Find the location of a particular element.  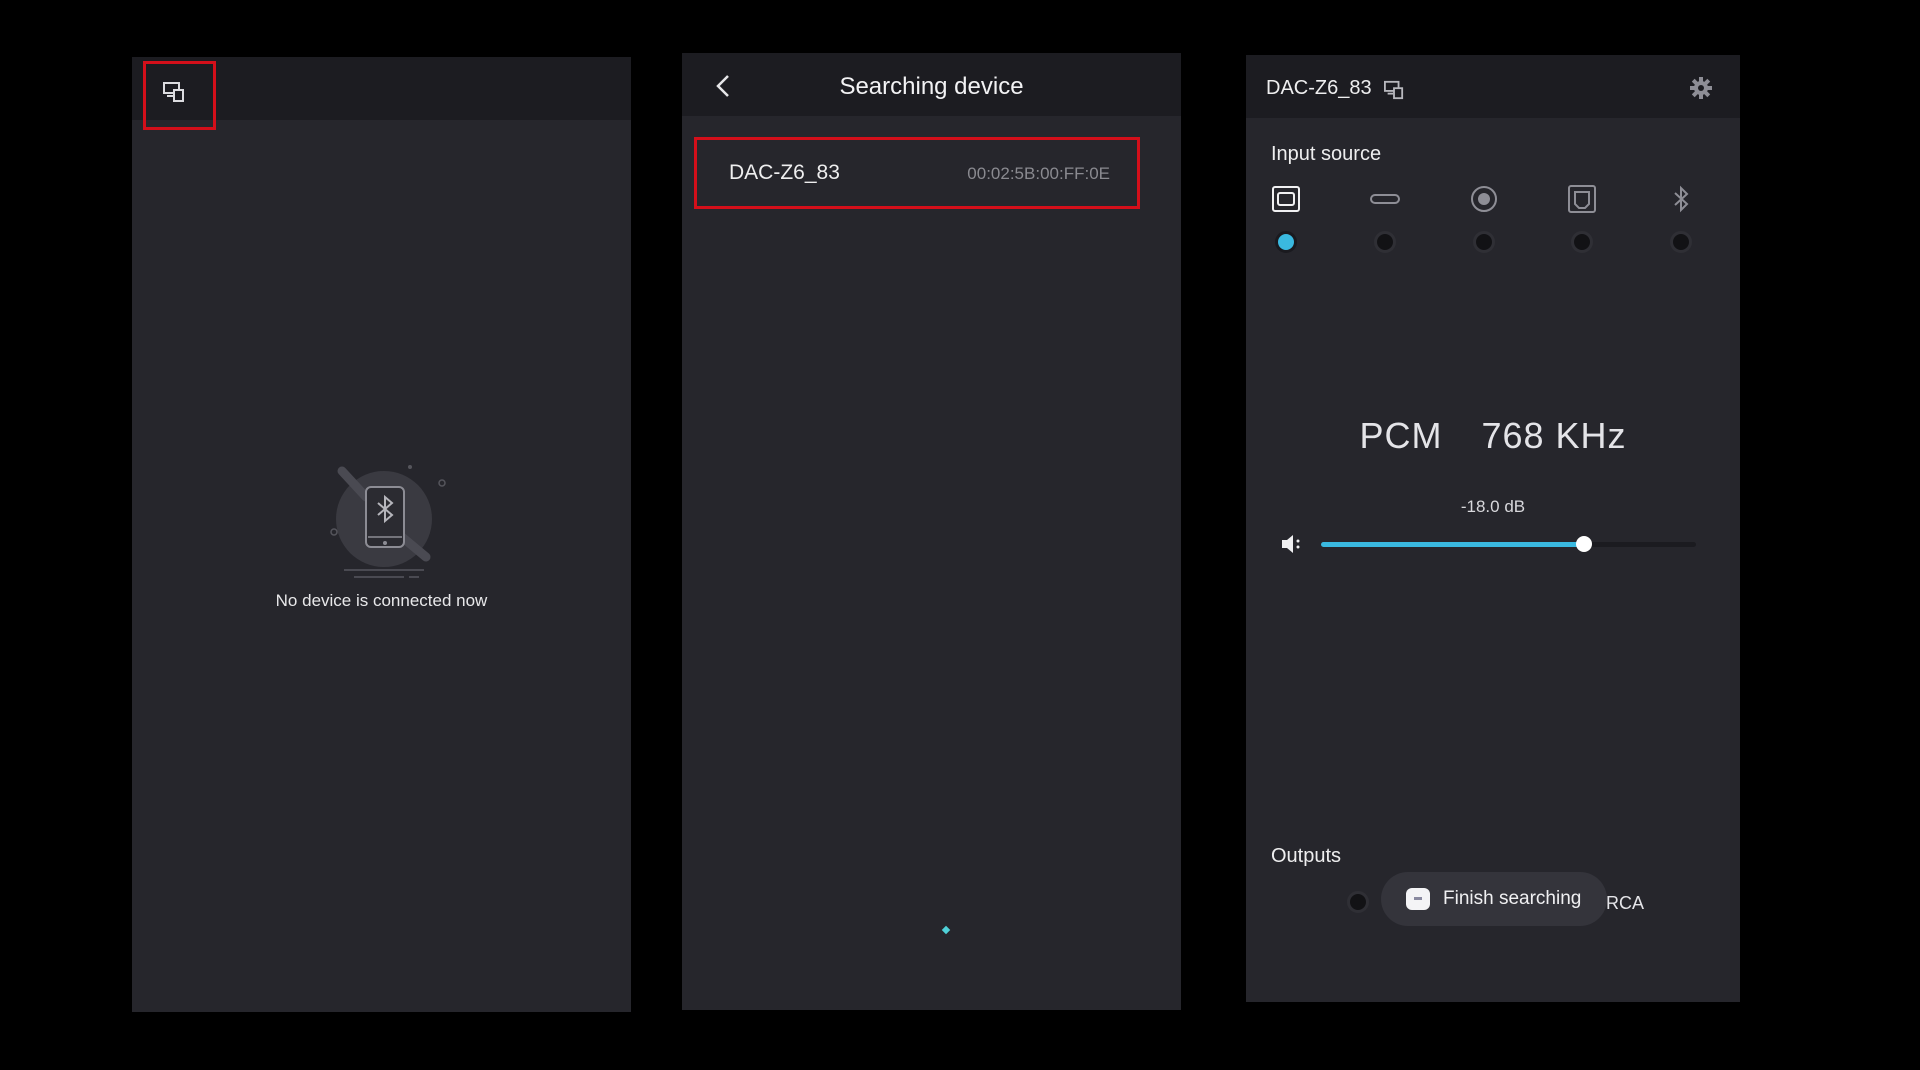

toast-text: Finish searching is located at coordinates (1512, 898).